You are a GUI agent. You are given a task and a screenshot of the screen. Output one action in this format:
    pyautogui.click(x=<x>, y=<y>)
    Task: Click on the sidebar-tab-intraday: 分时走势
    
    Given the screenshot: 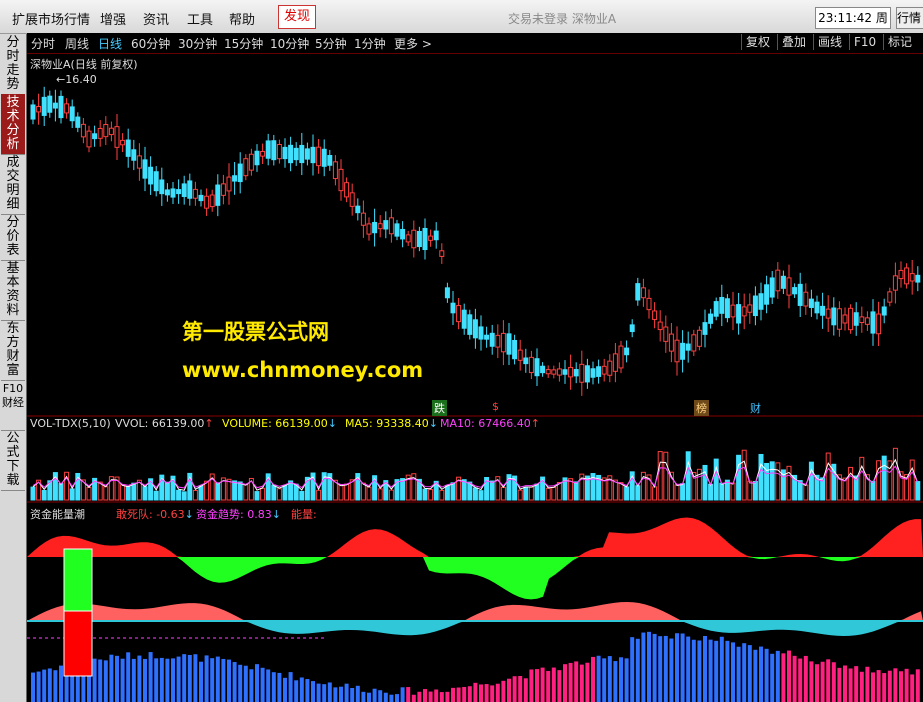 What is the action you would take?
    pyautogui.click(x=13, y=64)
    